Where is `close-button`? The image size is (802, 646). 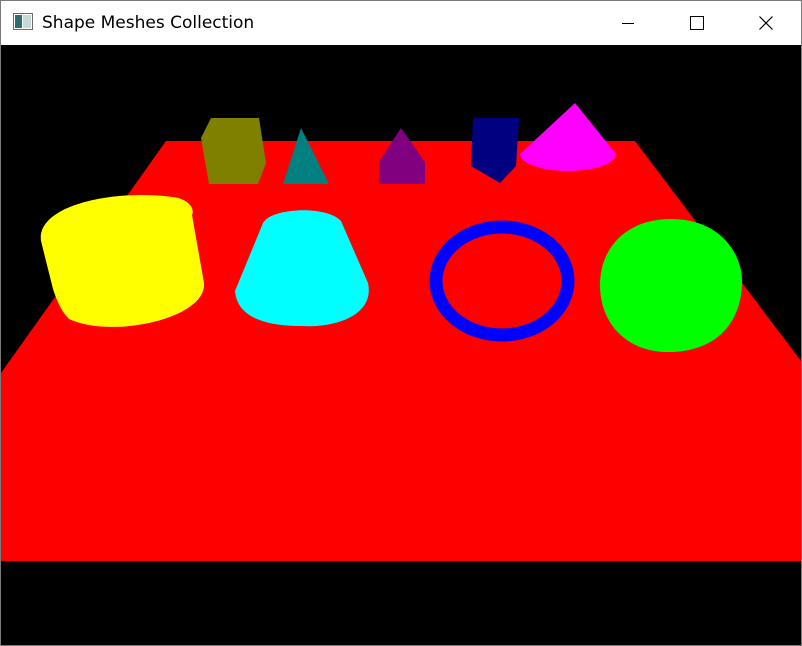 close-button is located at coordinates (766, 23).